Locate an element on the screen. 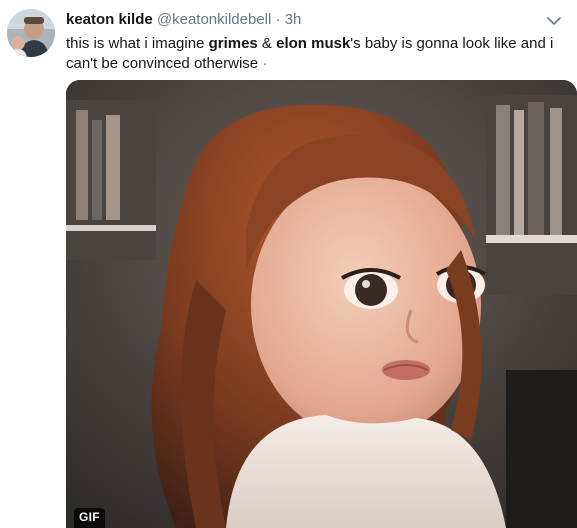 The width and height of the screenshot is (577, 528). avatar is located at coordinates (31, 33).